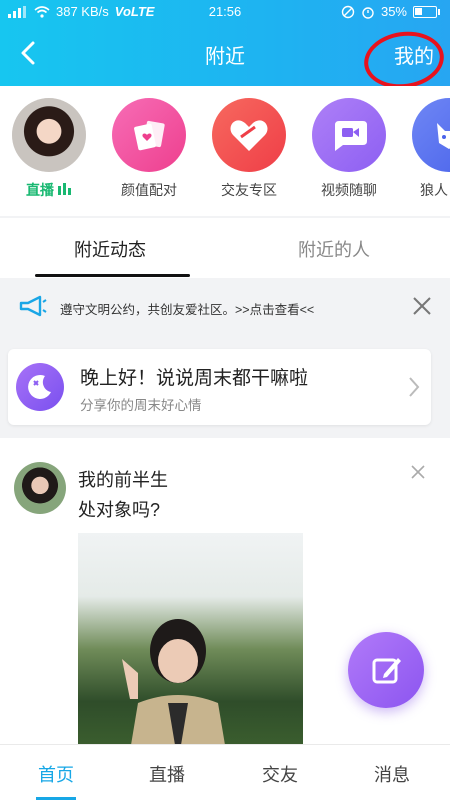  I want to click on alarm-icon, so click(368, 12).